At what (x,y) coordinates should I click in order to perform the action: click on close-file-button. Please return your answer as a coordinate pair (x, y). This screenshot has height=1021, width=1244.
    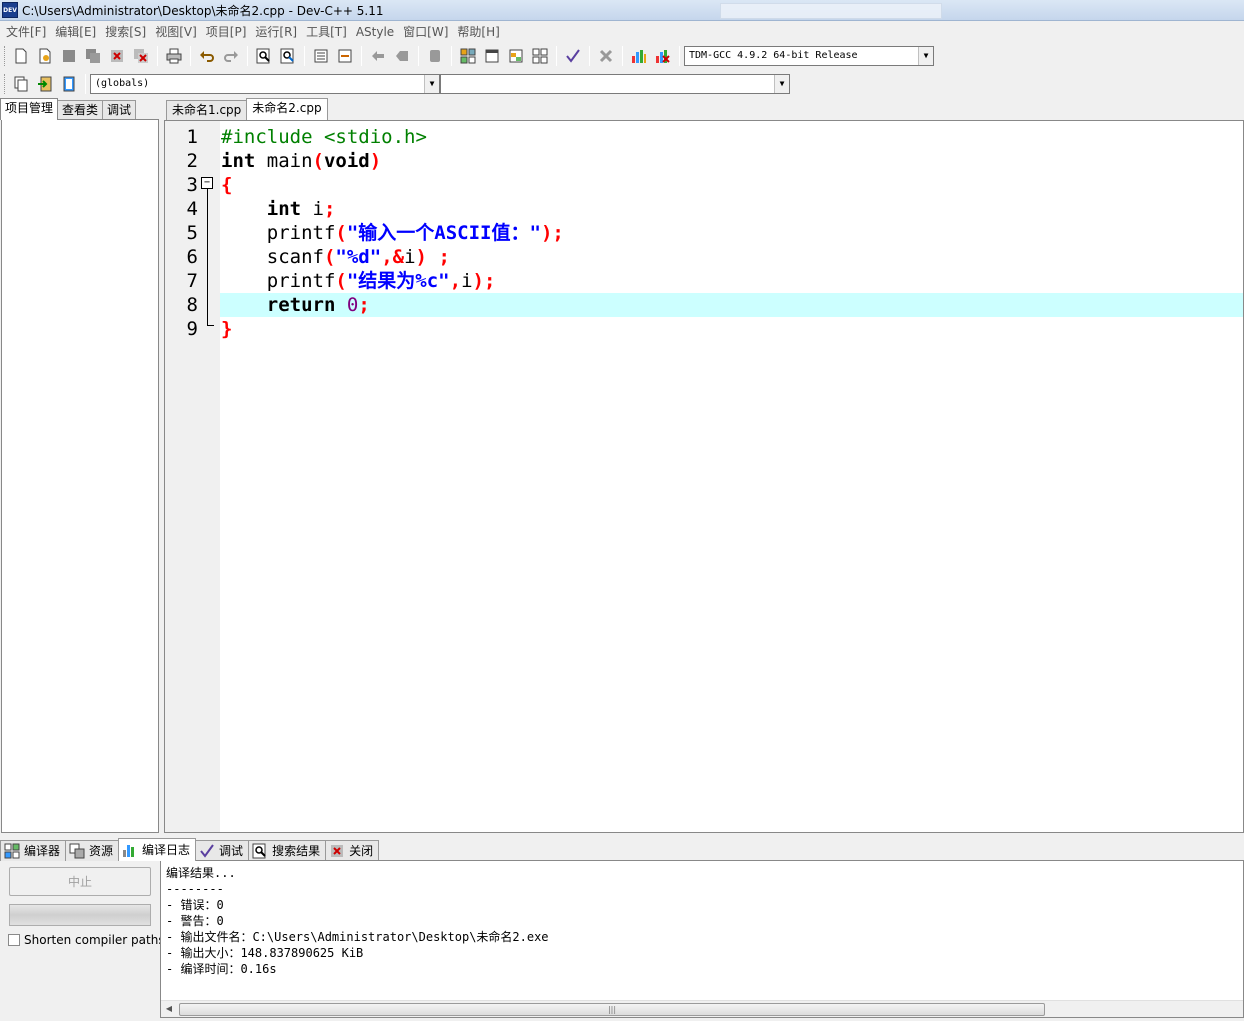
    Looking at the image, I should click on (117, 56).